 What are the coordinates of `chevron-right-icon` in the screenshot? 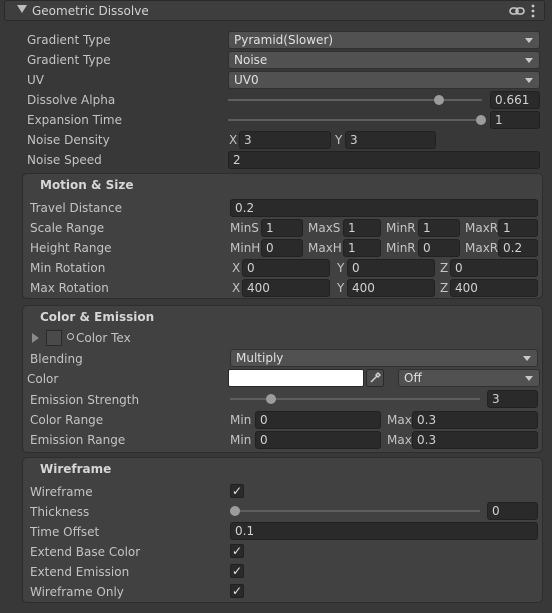 It's located at (35, 338).